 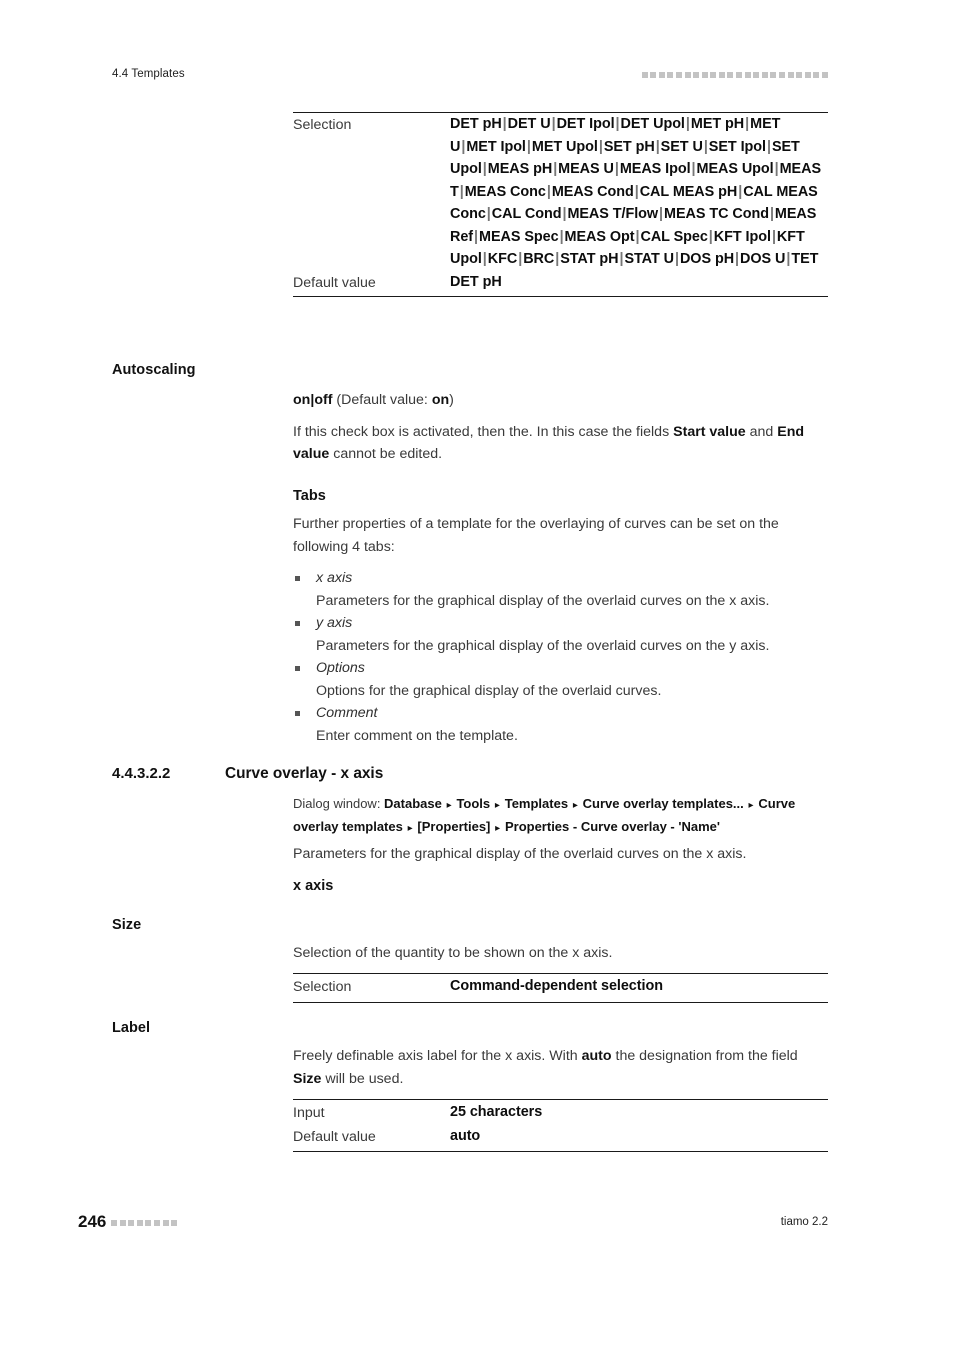 I want to click on autoscaling-default-suffix: ), so click(x=451, y=400).